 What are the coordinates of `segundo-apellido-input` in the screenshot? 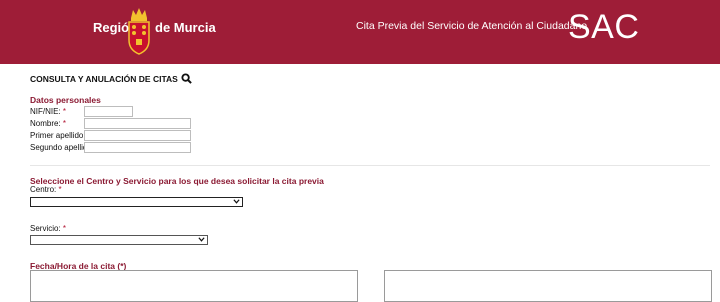 It's located at (137, 147).